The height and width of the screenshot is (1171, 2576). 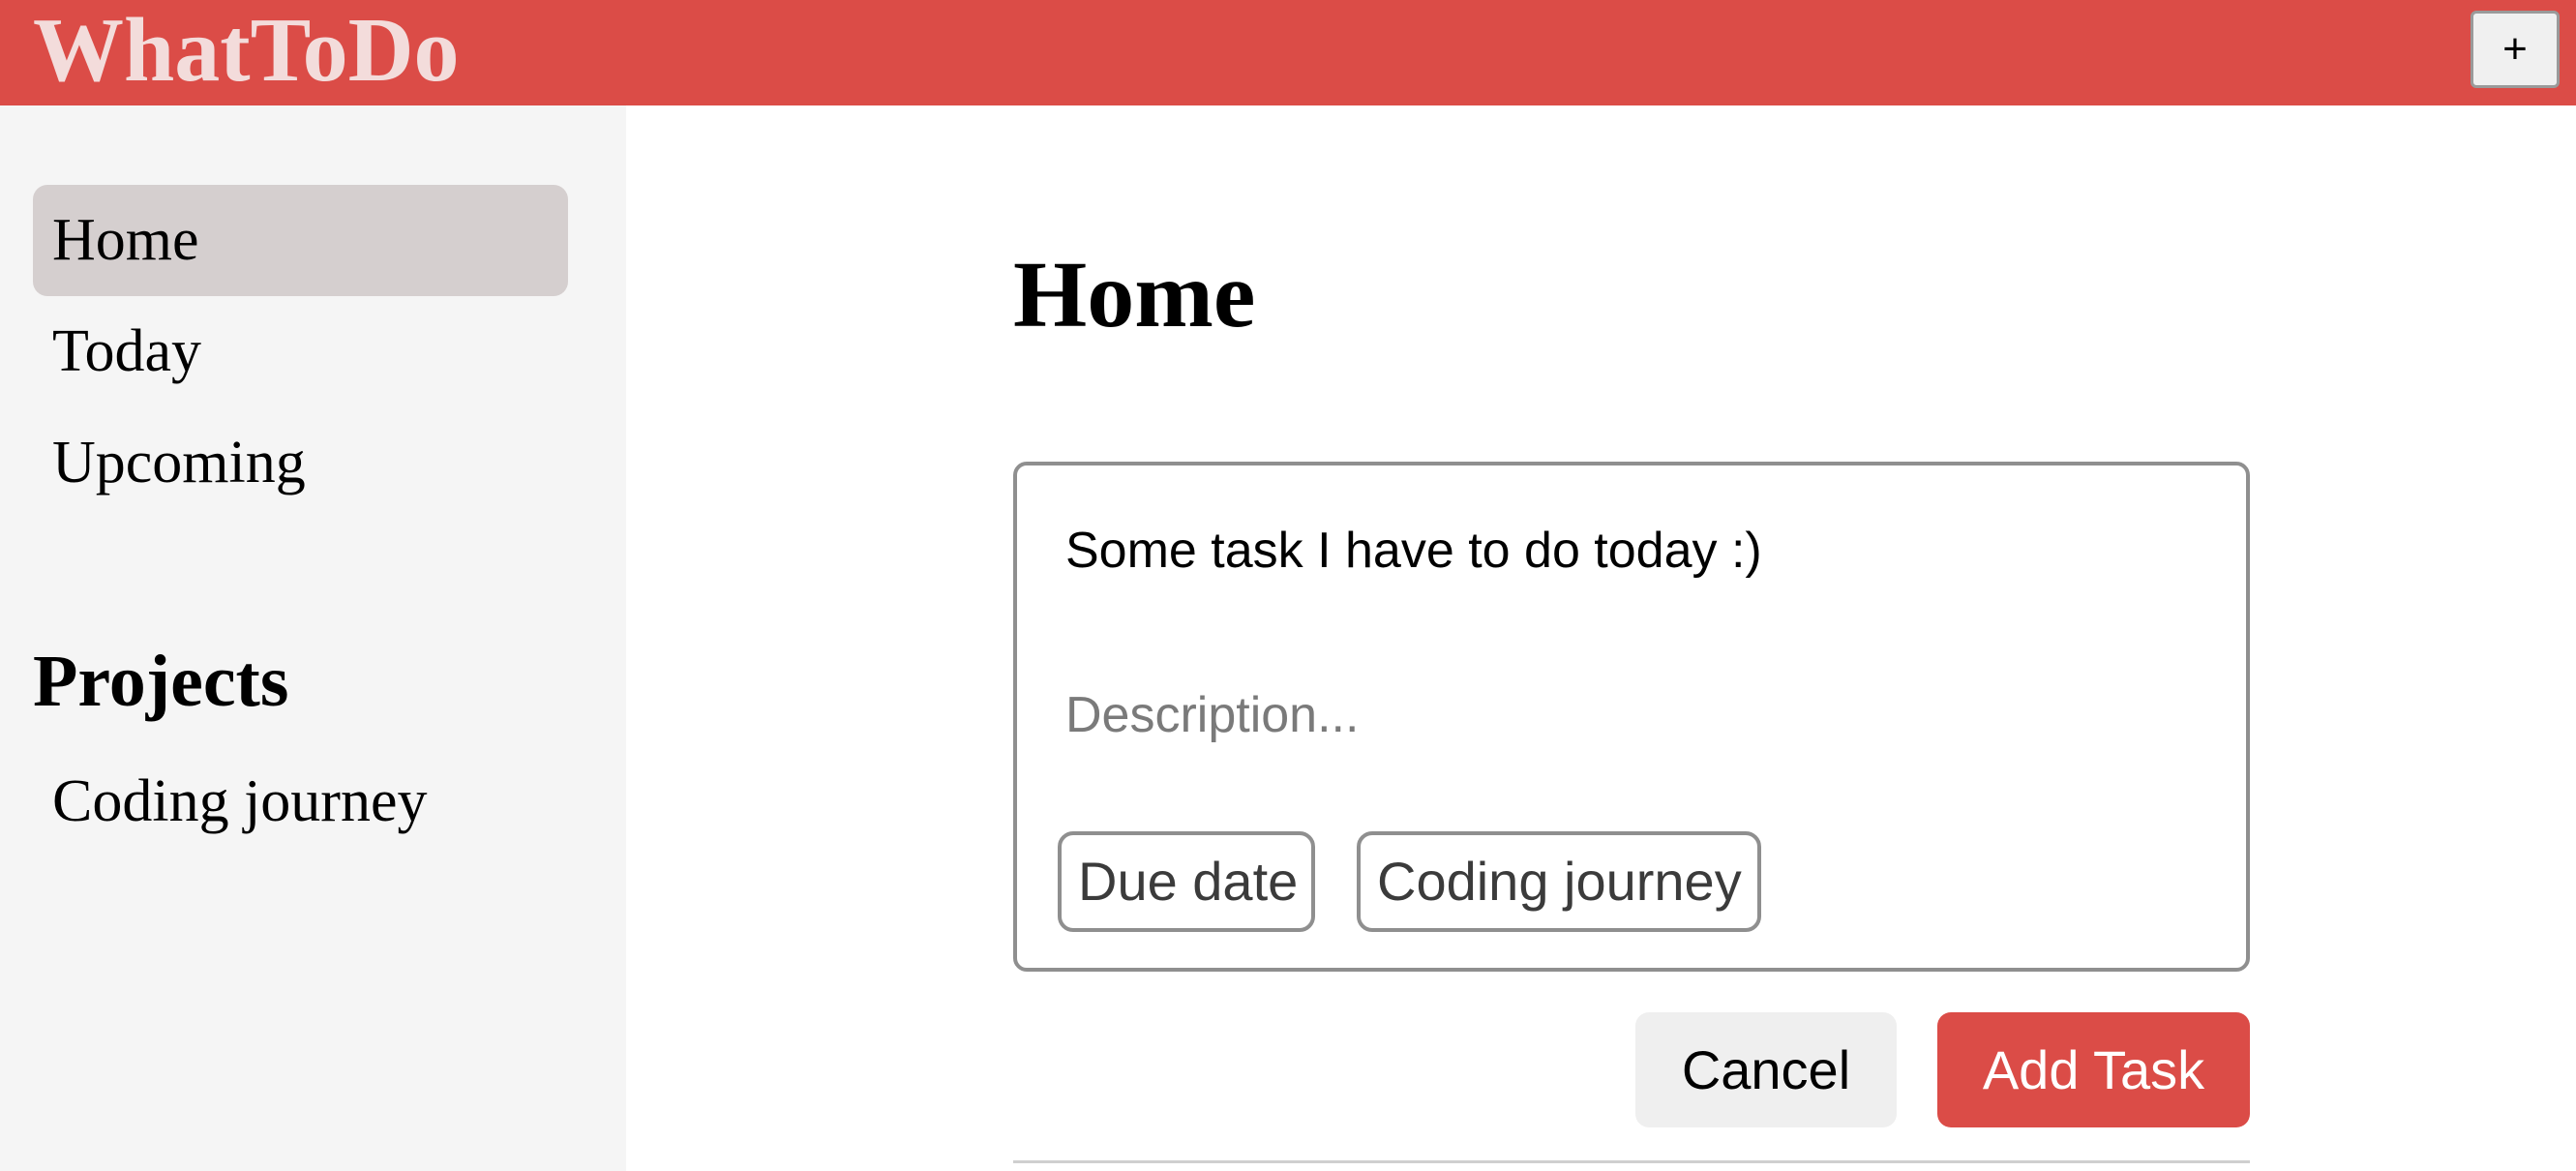 I want to click on project-select-button: Coding journey, so click(x=1559, y=881).